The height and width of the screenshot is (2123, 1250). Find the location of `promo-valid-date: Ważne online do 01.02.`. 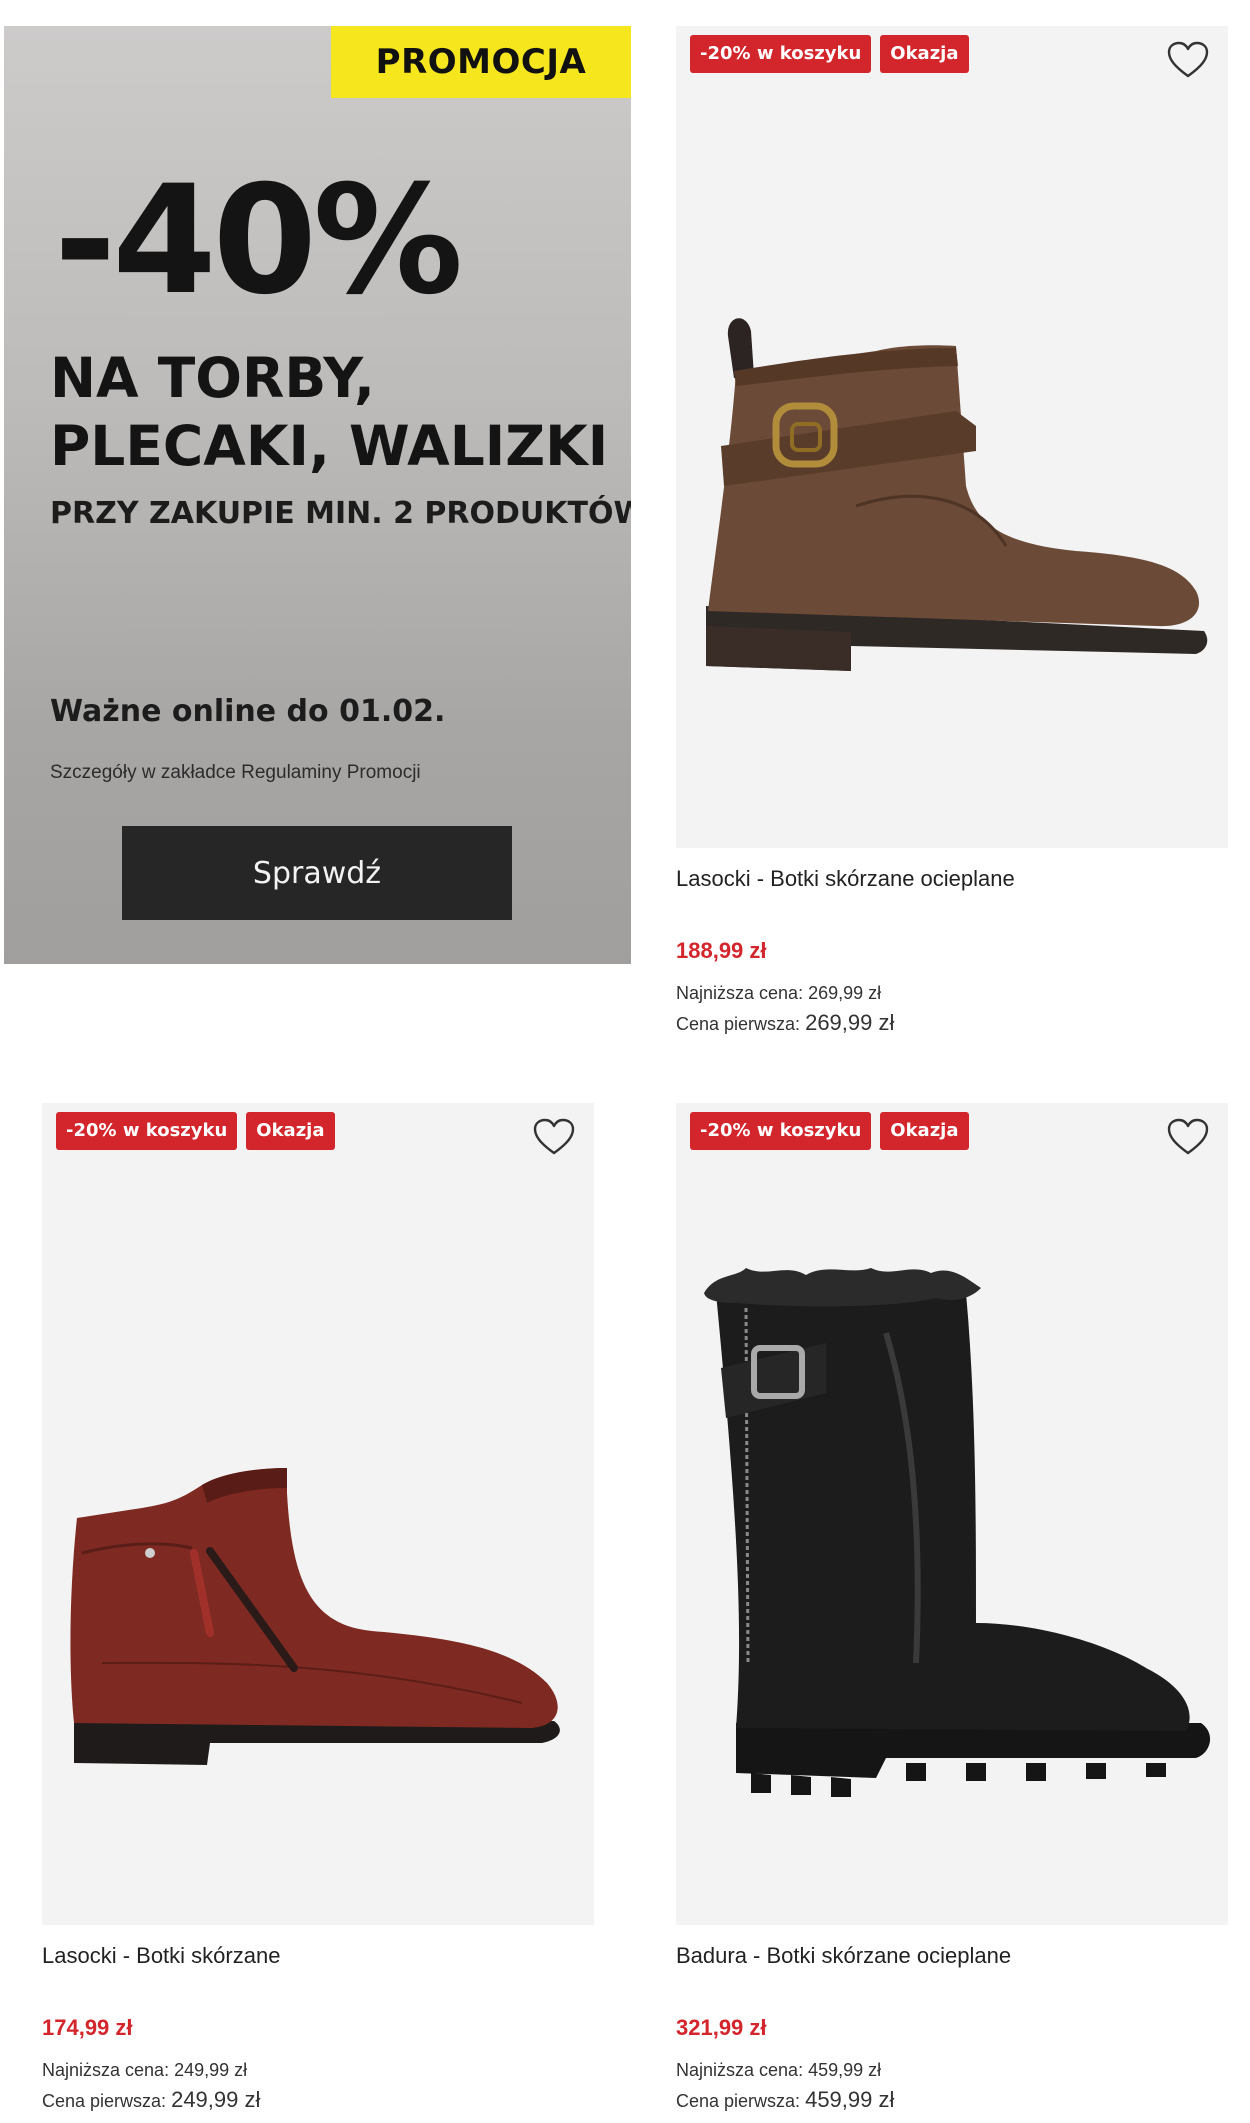

promo-valid-date: Ważne online do 01.02. is located at coordinates (248, 711).